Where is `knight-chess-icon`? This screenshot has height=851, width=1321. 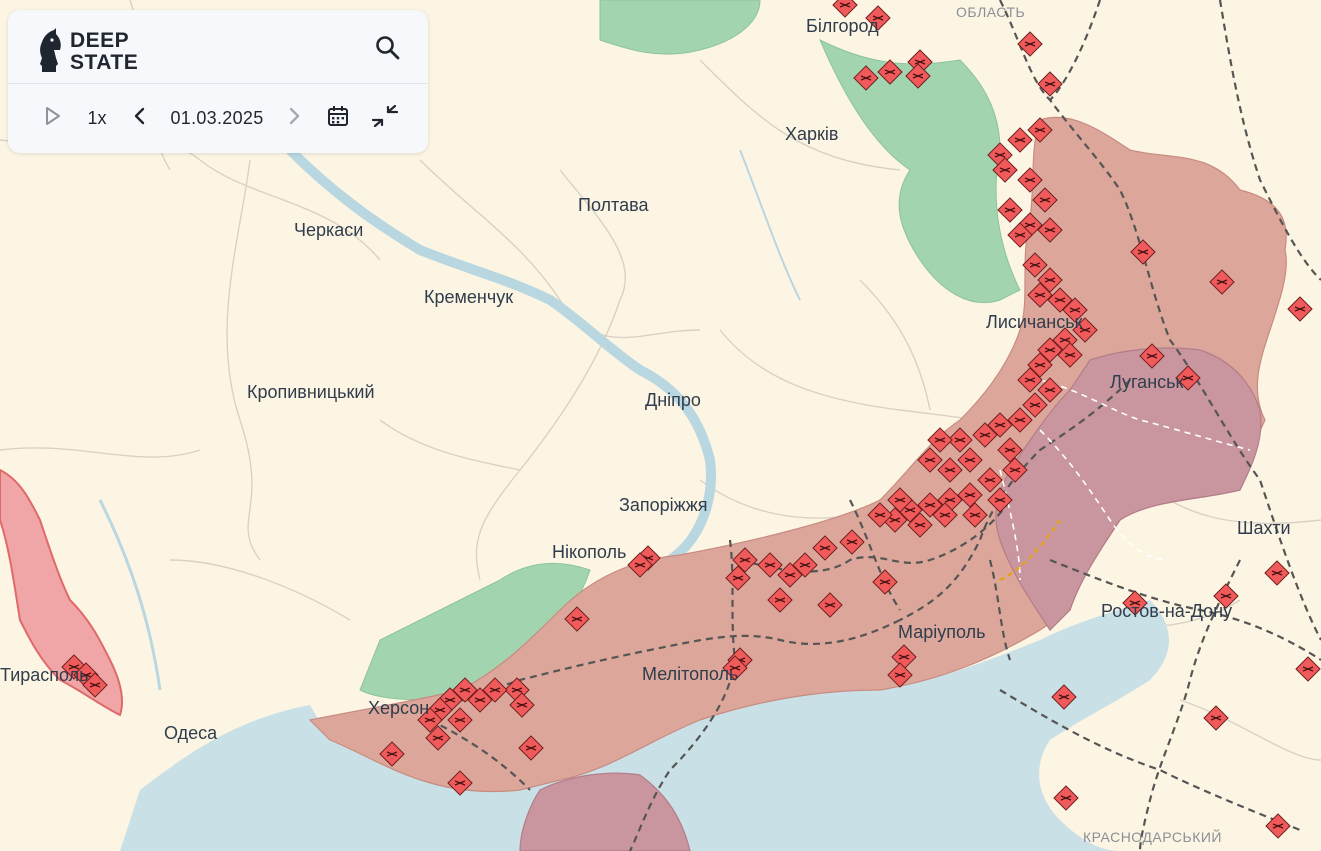
knight-chess-icon is located at coordinates (49, 52).